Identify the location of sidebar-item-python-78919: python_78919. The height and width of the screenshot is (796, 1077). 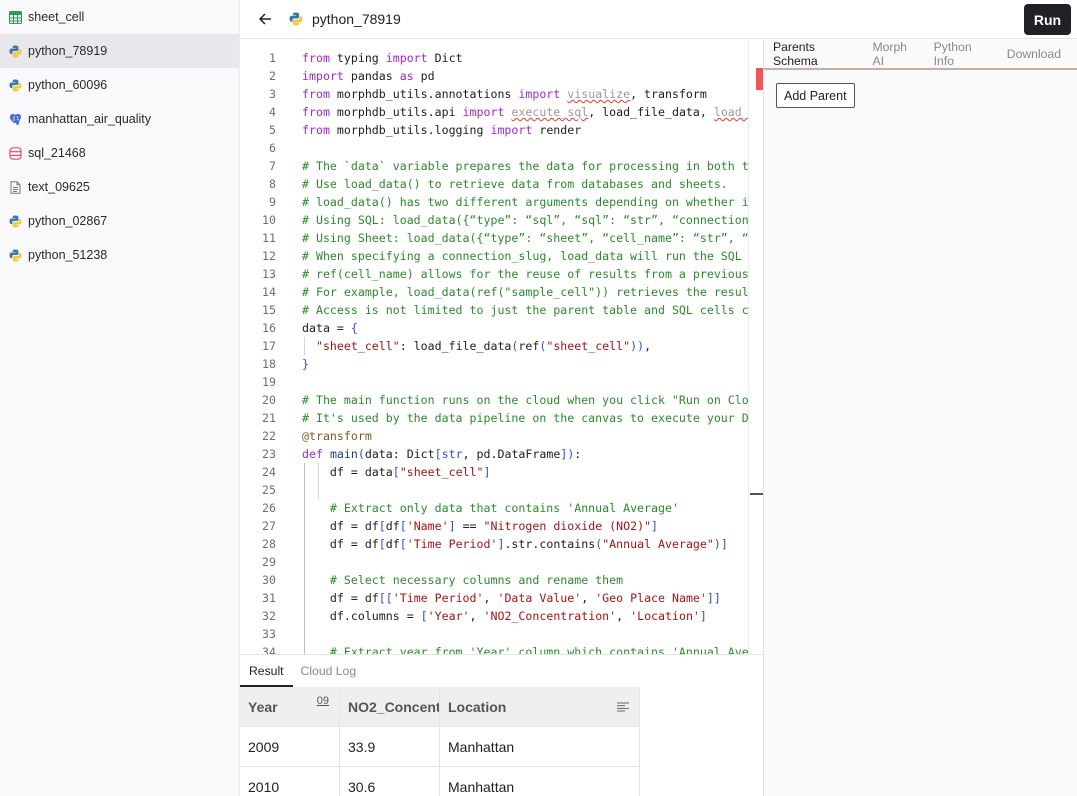
(119, 51).